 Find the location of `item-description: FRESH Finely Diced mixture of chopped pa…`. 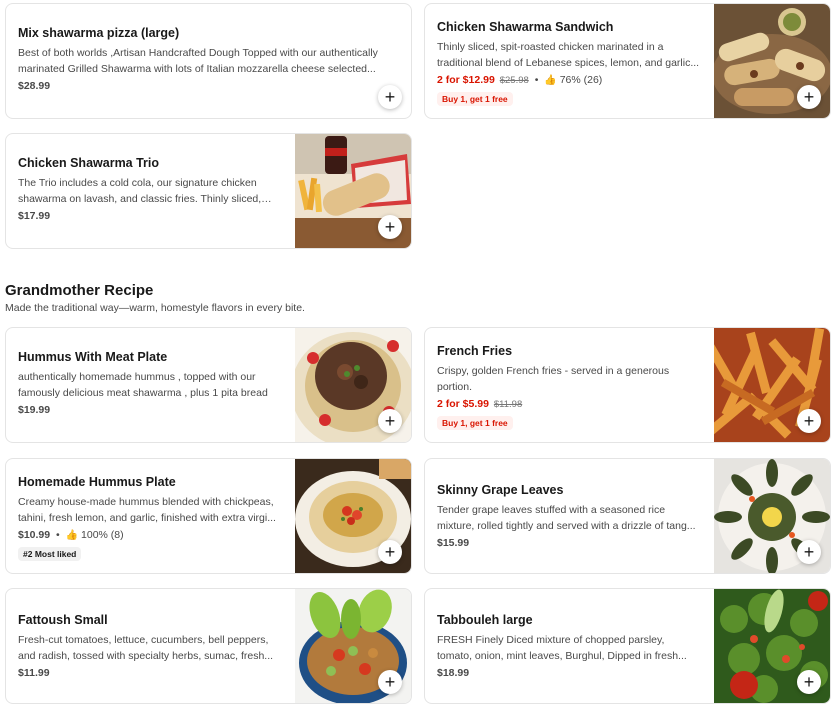

item-description: FRESH Finely Diced mixture of chopped pa… is located at coordinates (562, 648).